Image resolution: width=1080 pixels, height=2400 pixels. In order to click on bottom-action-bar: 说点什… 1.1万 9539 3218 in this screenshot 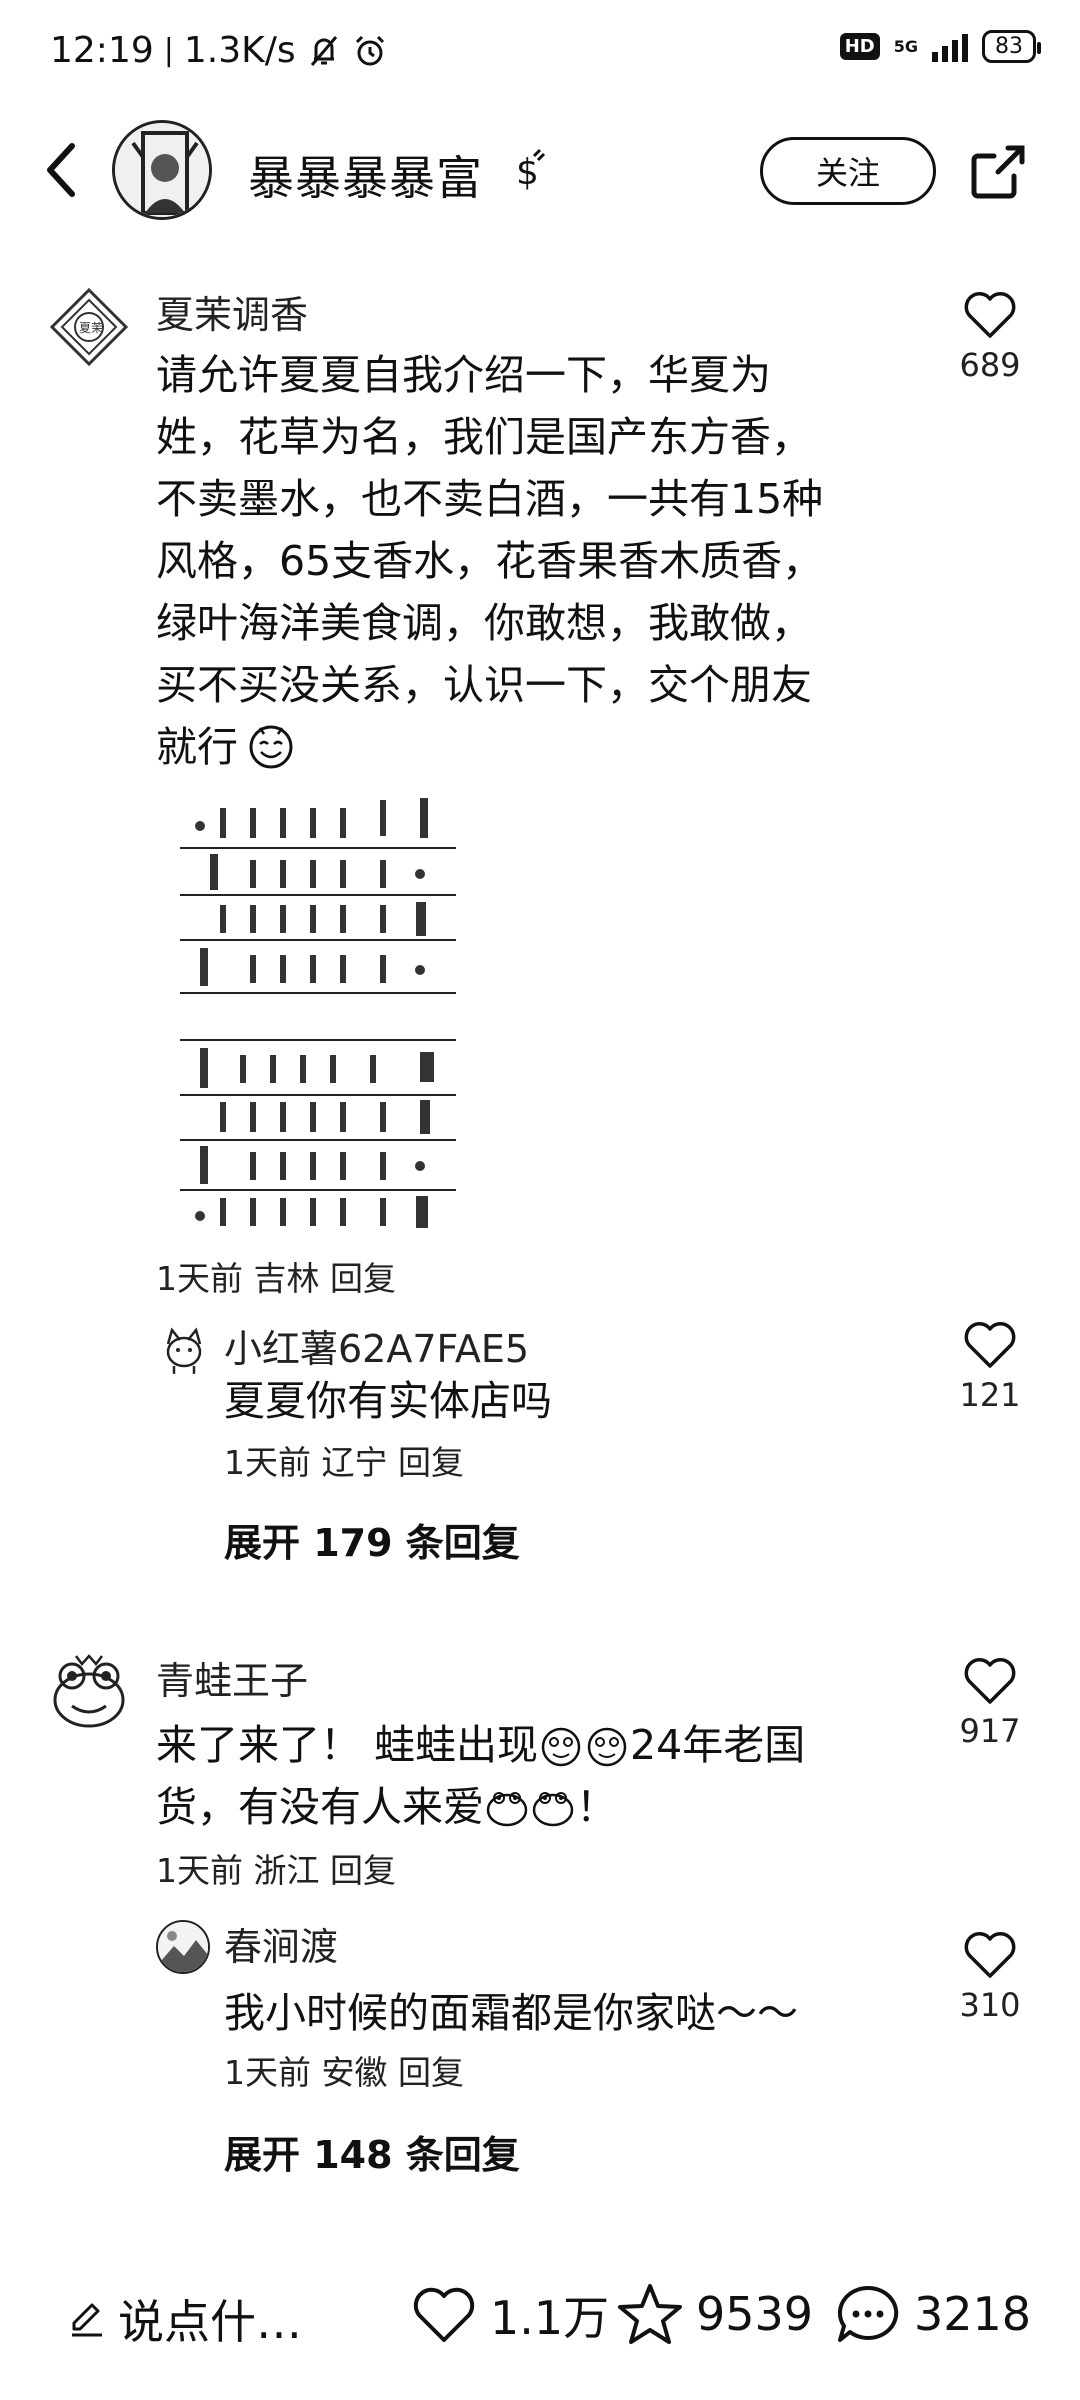, I will do `click(540, 2315)`.